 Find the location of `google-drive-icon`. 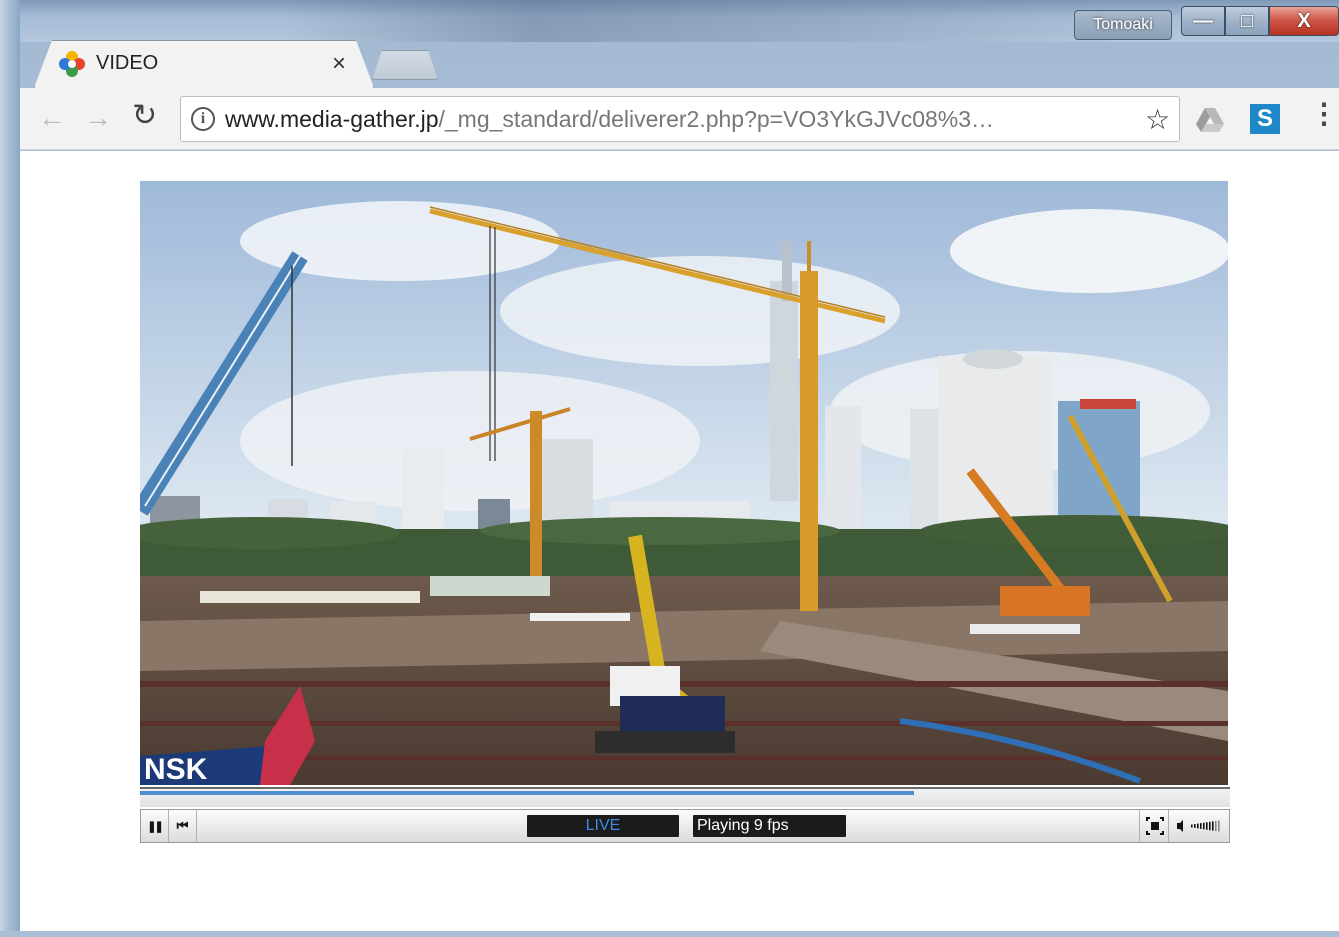

google-drive-icon is located at coordinates (1210, 120).